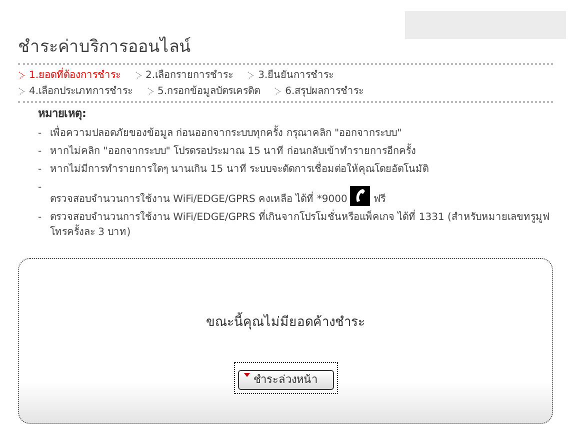 The image size is (571, 439). What do you see at coordinates (285, 322) in the screenshot?
I see `status-message: ขณะนี้คุณไม่มียอดค้างชำระ` at bounding box center [285, 322].